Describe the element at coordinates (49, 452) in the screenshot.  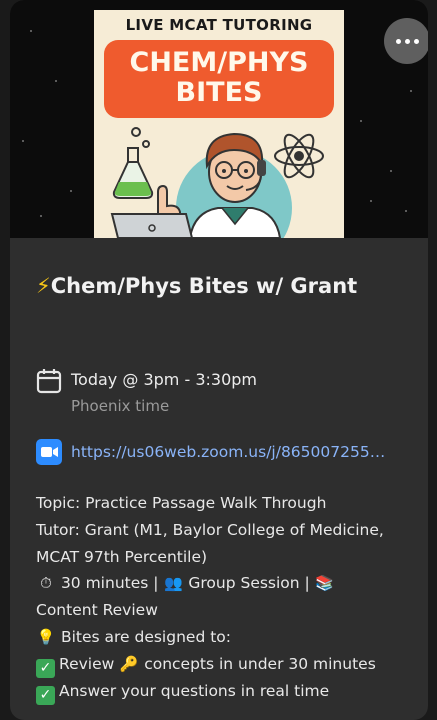
I see `zoom-video-icon` at that location.